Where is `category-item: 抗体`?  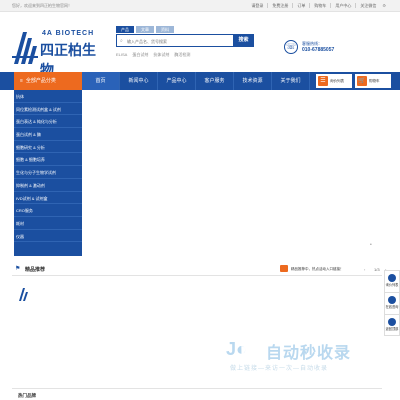
category-item: 抗体 is located at coordinates (48, 96).